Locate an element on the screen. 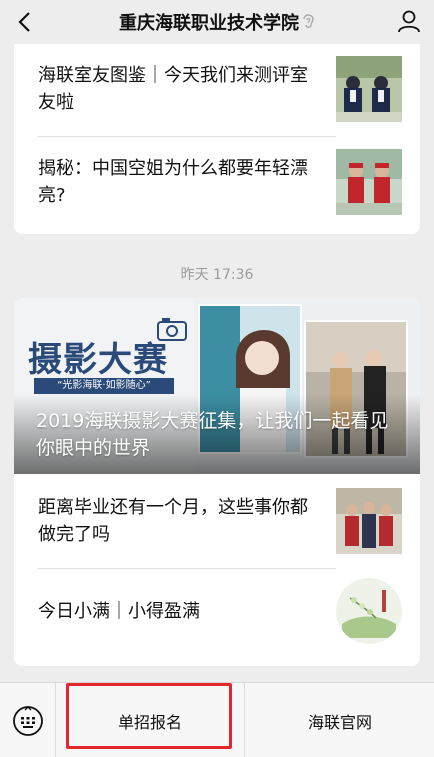 The image size is (434, 757). article-title: 今日小满｜小得盈满 is located at coordinates (178, 611).